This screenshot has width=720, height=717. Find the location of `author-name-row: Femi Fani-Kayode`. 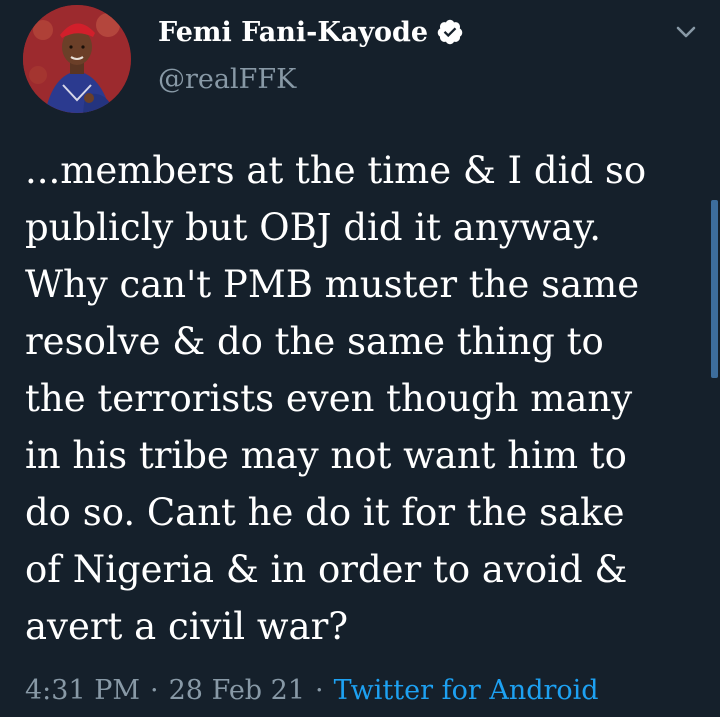

author-name-row: Femi Fani-Kayode is located at coordinates (311, 32).